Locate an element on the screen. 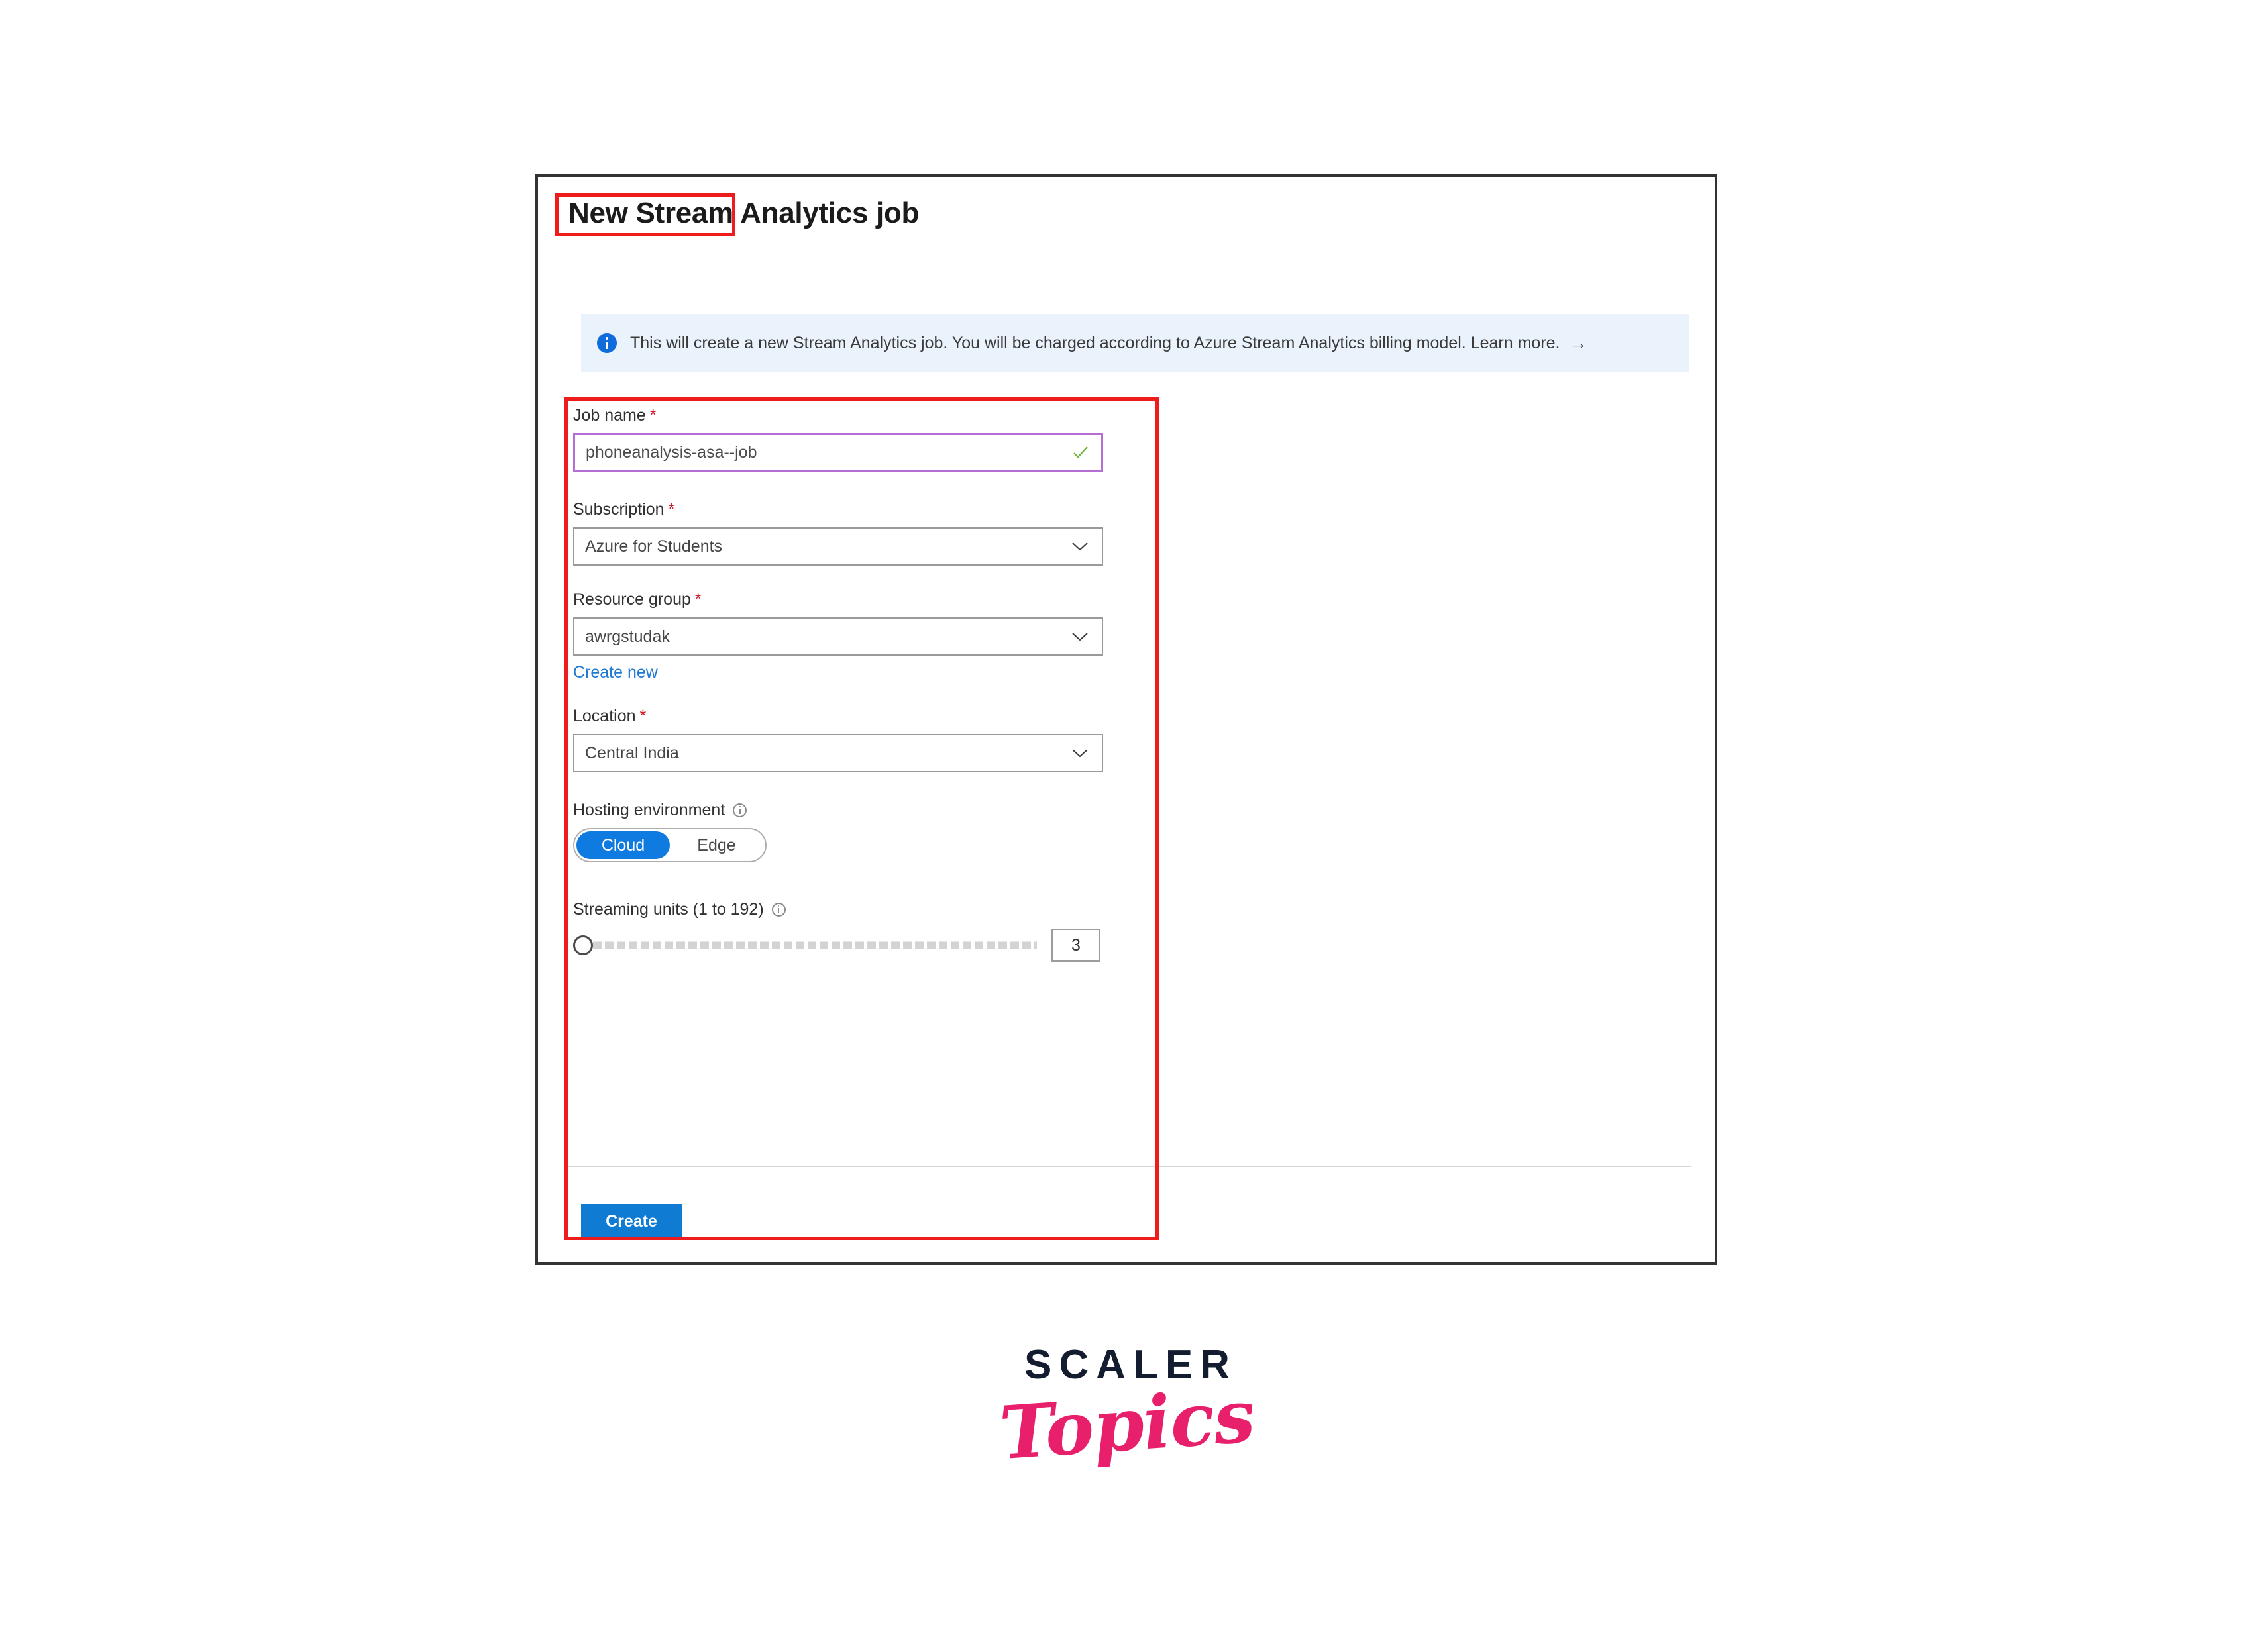 This screenshot has width=2254, height=1652. info-circle-icon is located at coordinates (607, 343).